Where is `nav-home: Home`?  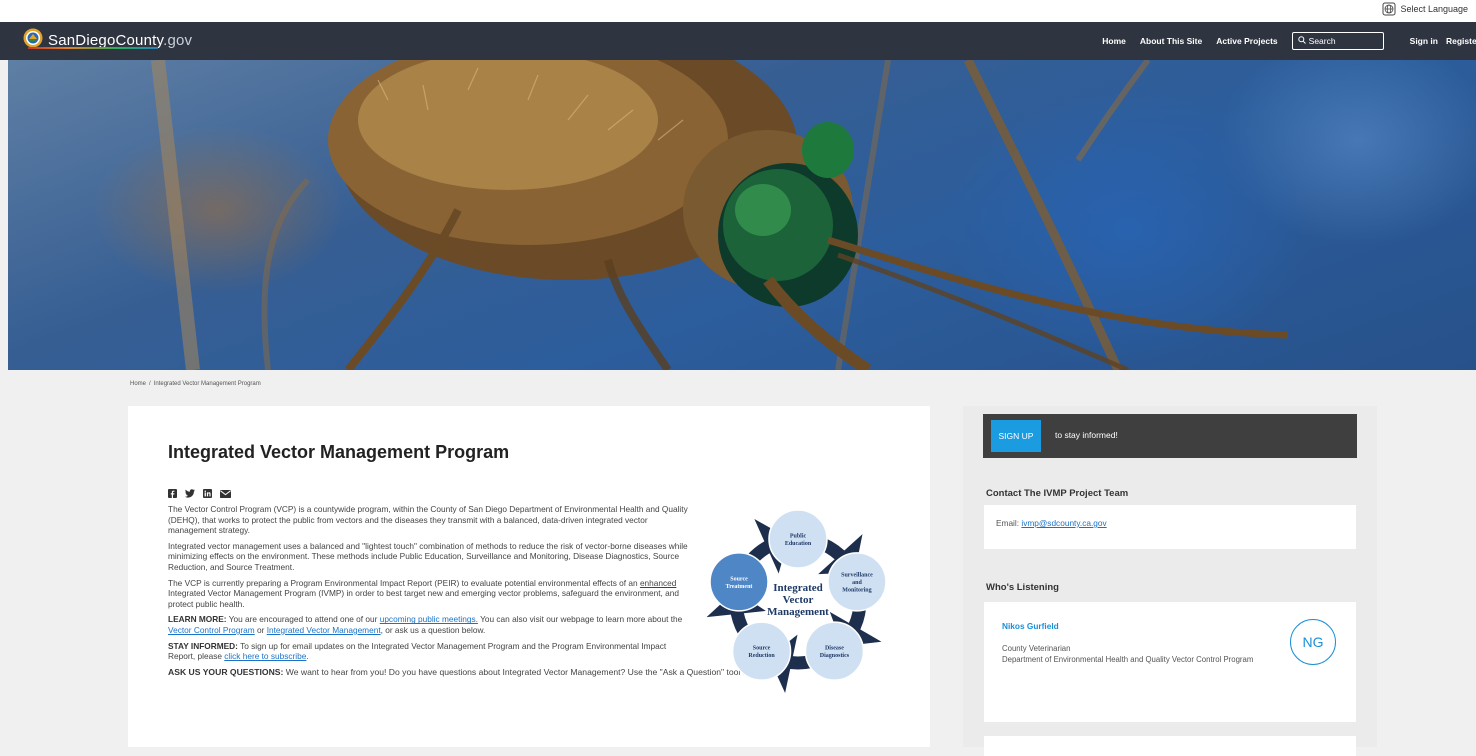
nav-home: Home is located at coordinates (1114, 41).